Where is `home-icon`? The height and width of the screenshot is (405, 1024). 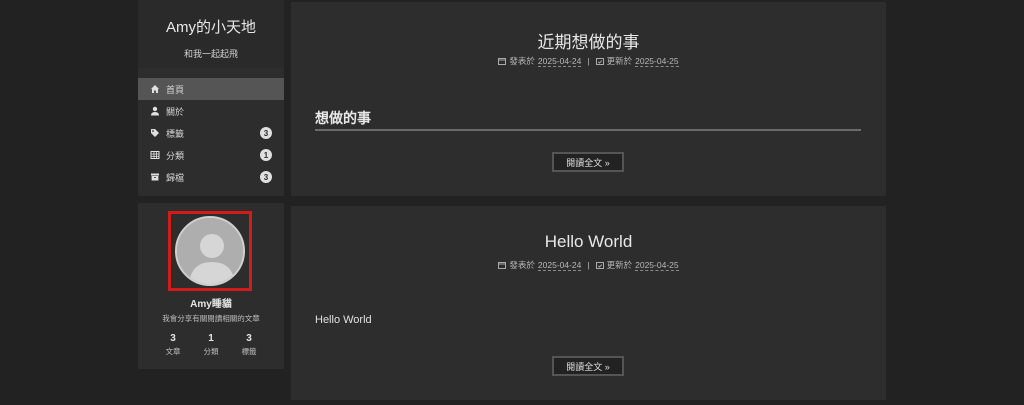
home-icon is located at coordinates (155, 89).